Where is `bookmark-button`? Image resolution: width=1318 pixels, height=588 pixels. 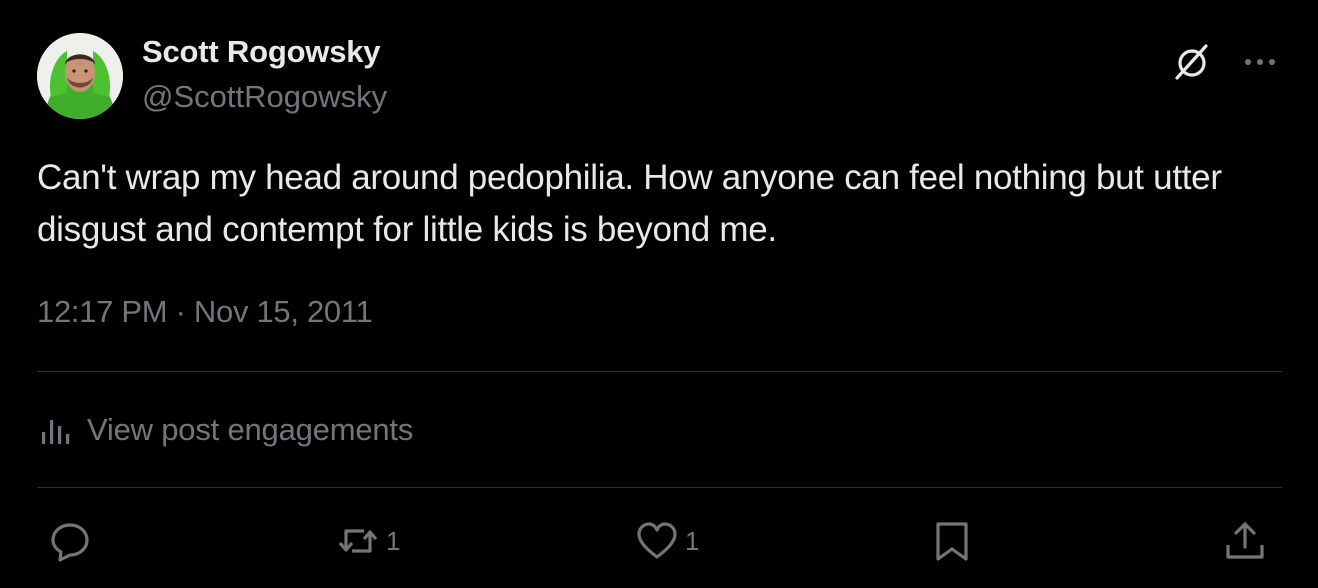 bookmark-button is located at coordinates (952, 541).